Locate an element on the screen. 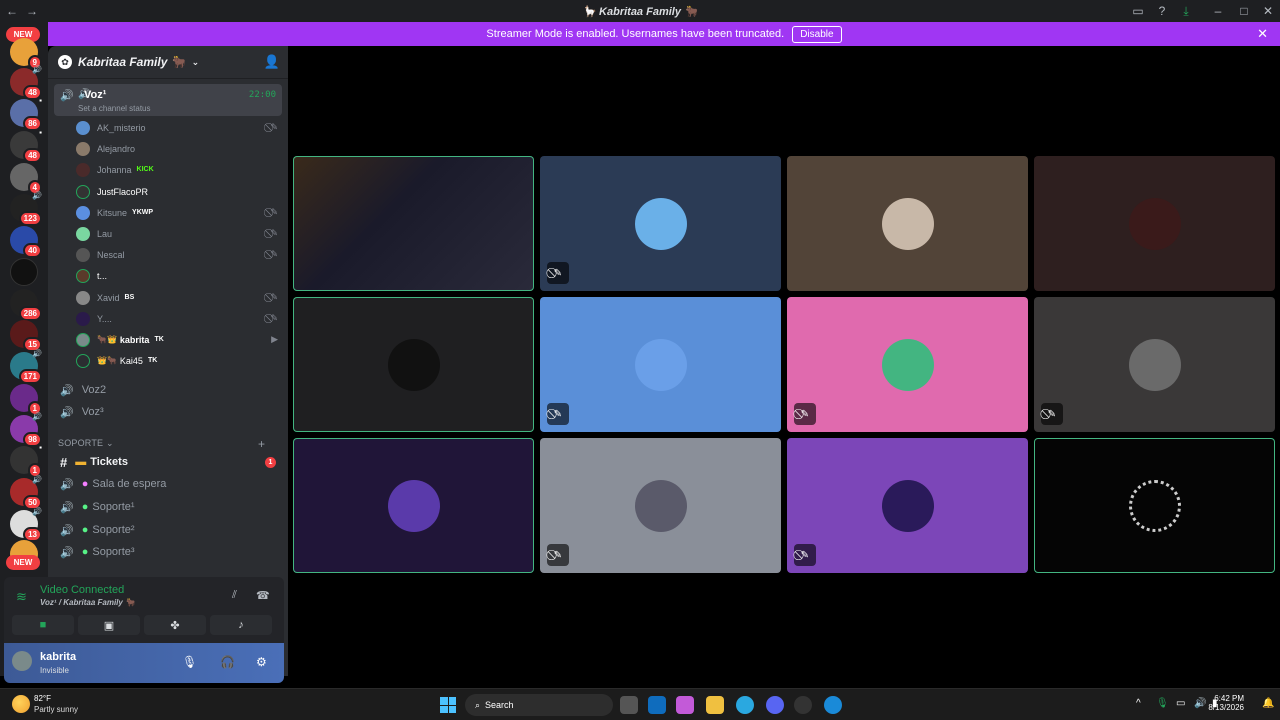 This screenshot has width=1280, height=720. headphones-icon: 🎧 is located at coordinates (227, 662).